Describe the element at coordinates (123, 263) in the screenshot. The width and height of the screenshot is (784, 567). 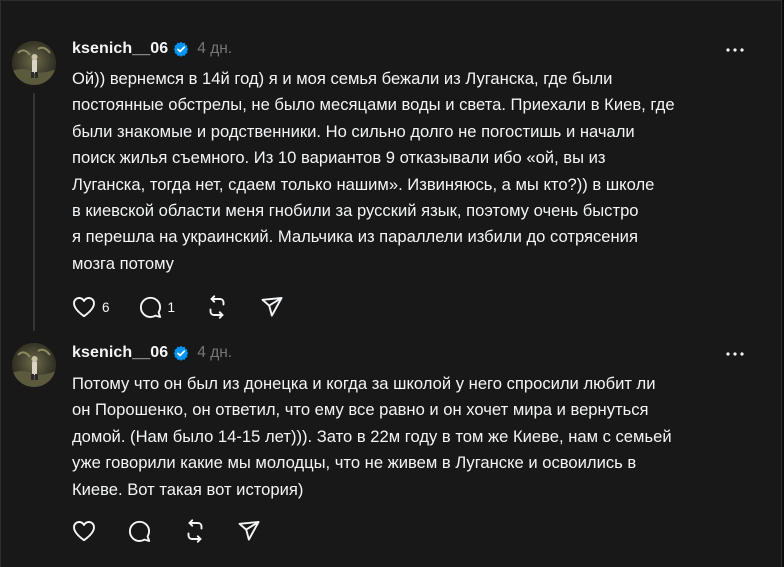
I see `post-text-line: мозга потому` at that location.